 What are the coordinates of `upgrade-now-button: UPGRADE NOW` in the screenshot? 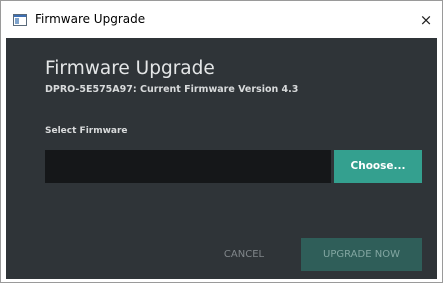 It's located at (361, 254).